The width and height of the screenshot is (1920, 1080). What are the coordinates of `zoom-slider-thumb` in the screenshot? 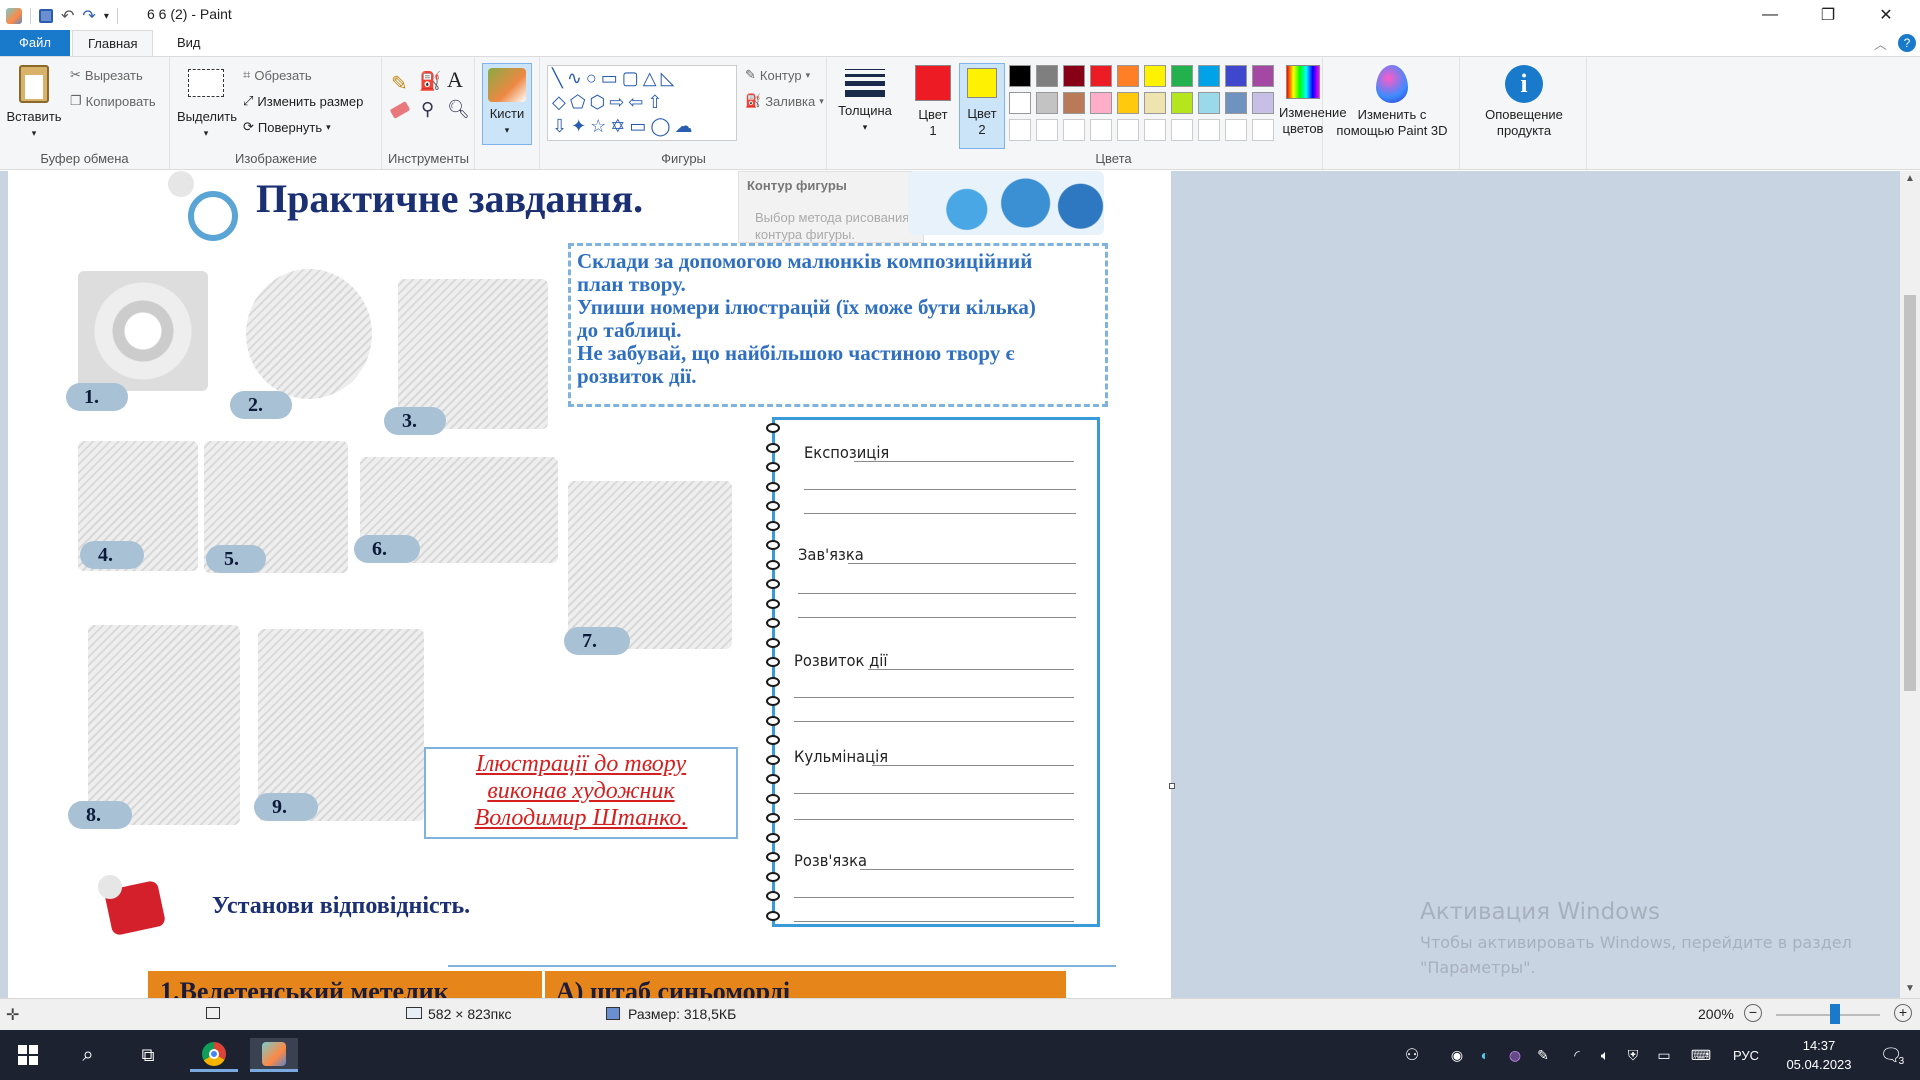 It's located at (1835, 1014).